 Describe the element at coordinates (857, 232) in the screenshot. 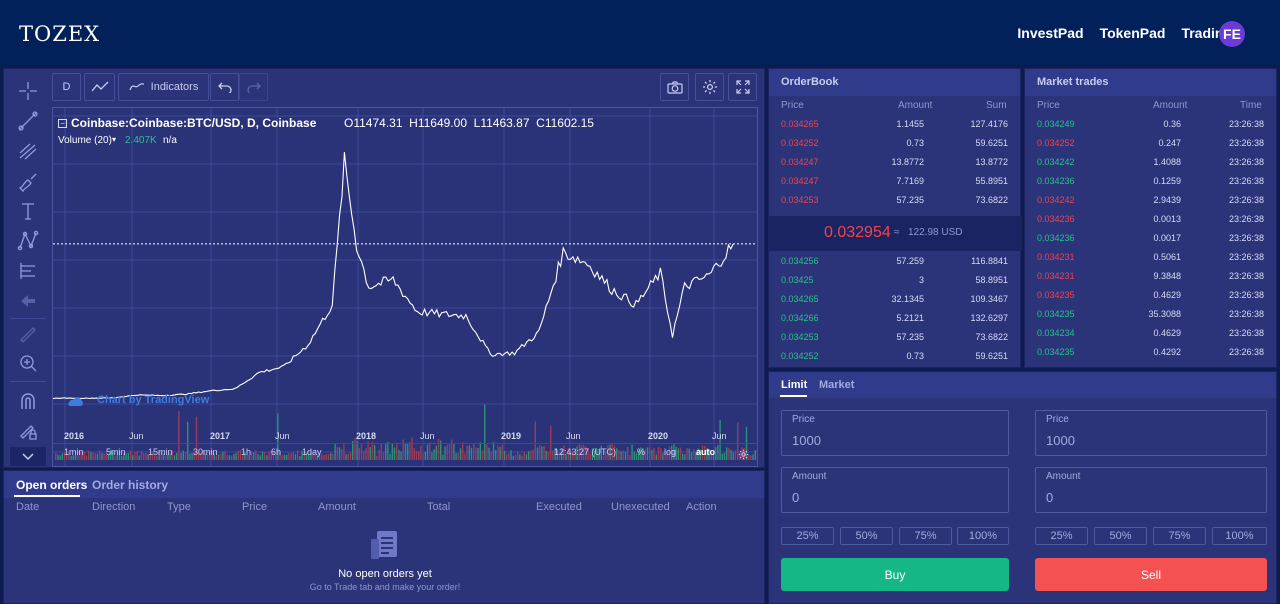

I see `last-price: 0.032954` at that location.